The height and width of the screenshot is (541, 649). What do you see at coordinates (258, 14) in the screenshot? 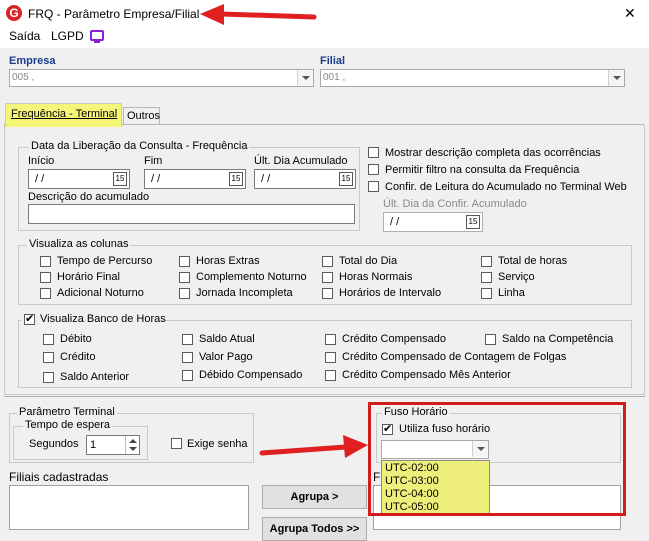
I see `annotation-arrow-title` at bounding box center [258, 14].